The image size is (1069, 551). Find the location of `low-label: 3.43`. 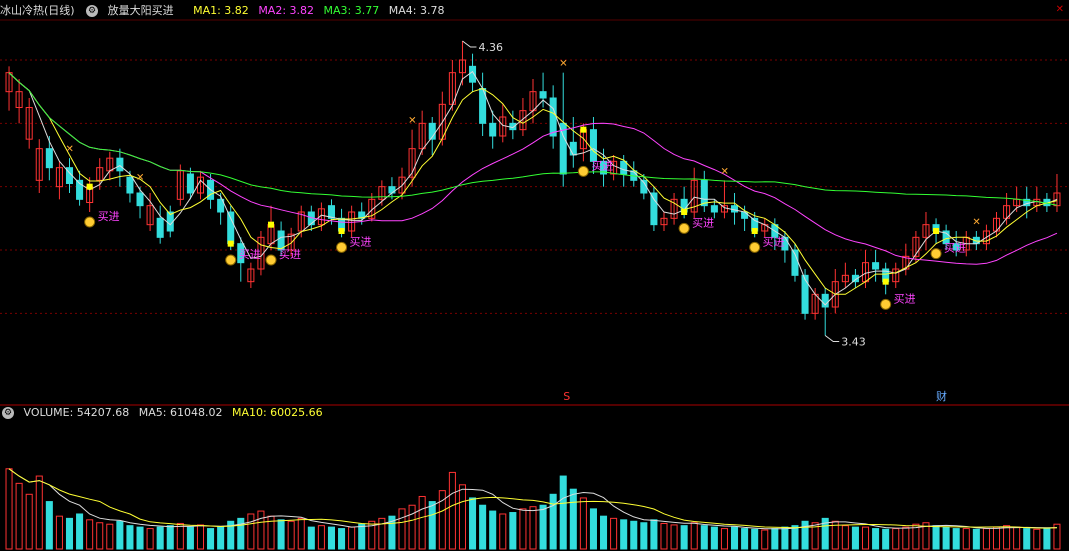

low-label: 3.43 is located at coordinates (853, 342).